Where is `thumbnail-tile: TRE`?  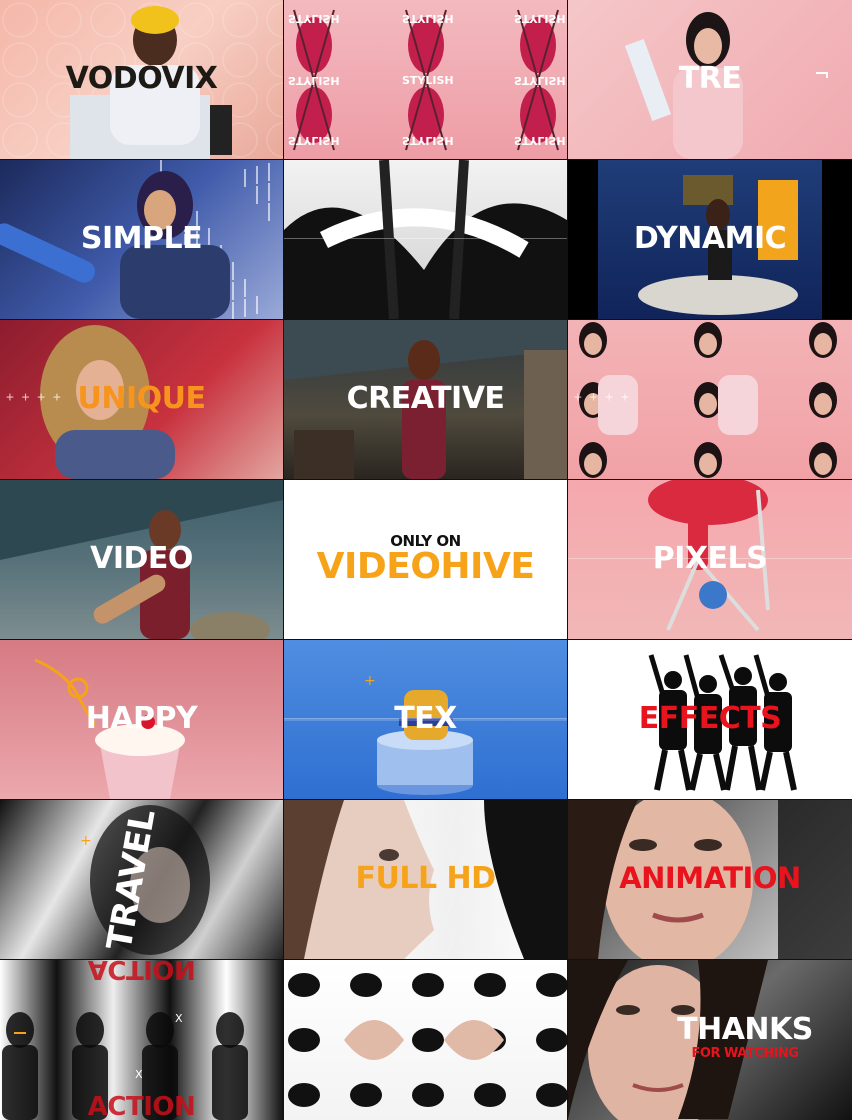 thumbnail-tile: TRE is located at coordinates (710, 79).